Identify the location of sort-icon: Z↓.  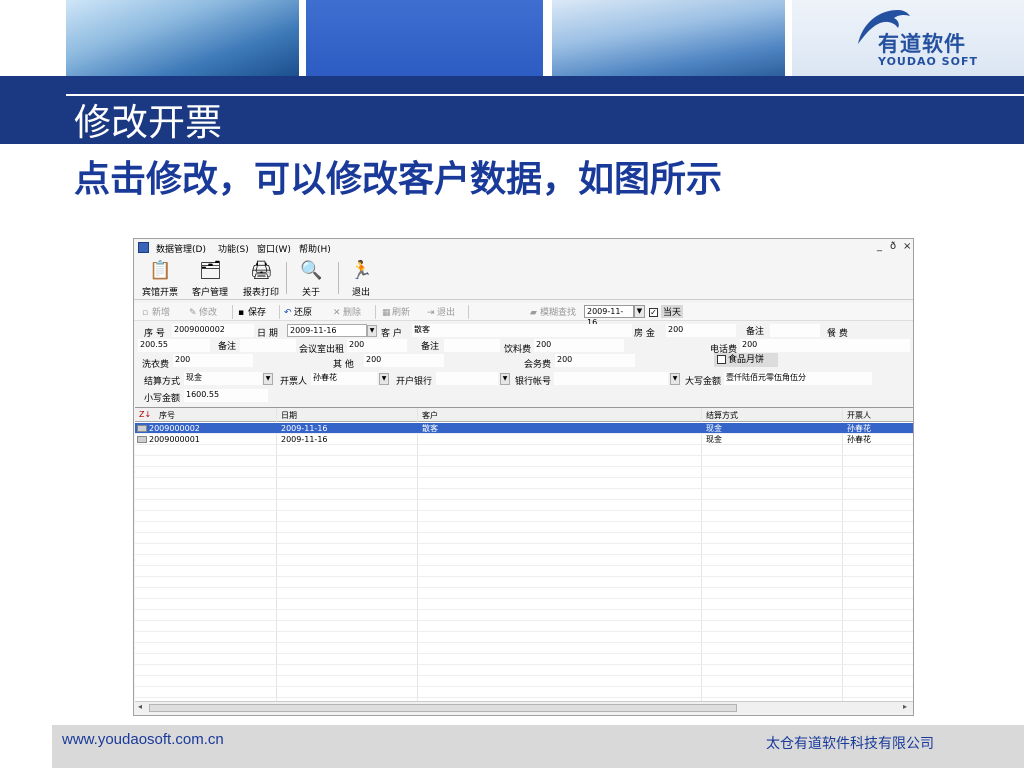
(145, 414).